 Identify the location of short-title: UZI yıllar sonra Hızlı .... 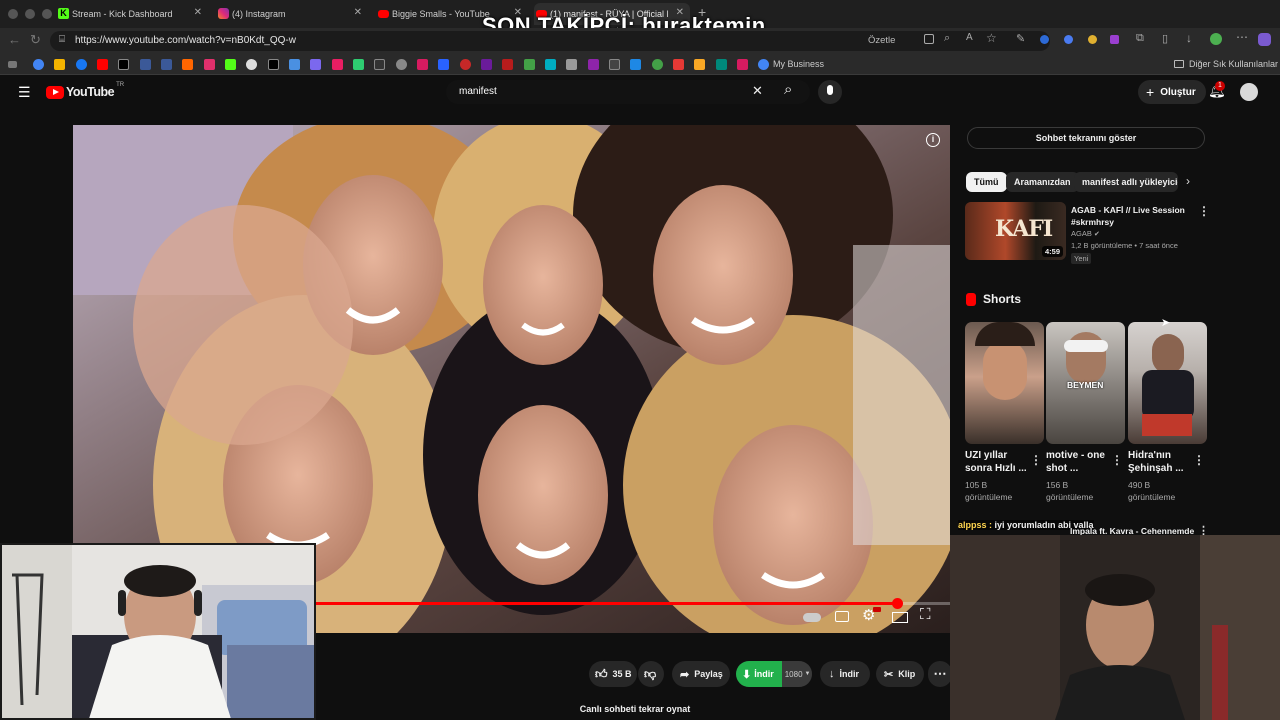
(997, 462).